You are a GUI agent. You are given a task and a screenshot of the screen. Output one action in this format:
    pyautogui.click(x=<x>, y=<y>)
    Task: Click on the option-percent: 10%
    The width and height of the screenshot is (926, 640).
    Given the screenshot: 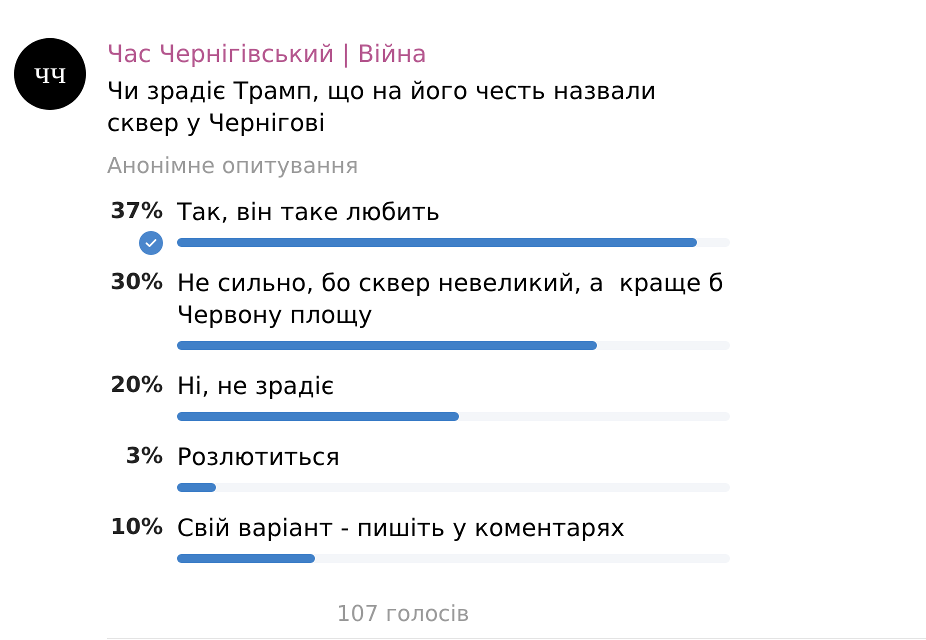 What is the action you would take?
    pyautogui.click(x=136, y=528)
    